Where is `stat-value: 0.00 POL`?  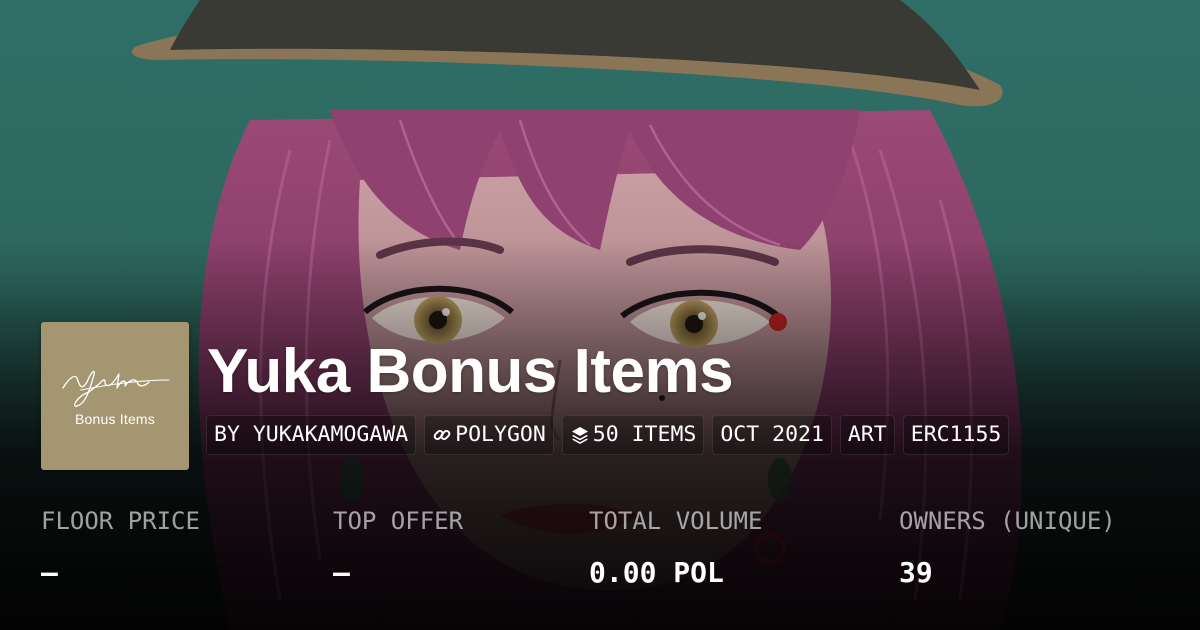
stat-value: 0.00 POL is located at coordinates (656, 572).